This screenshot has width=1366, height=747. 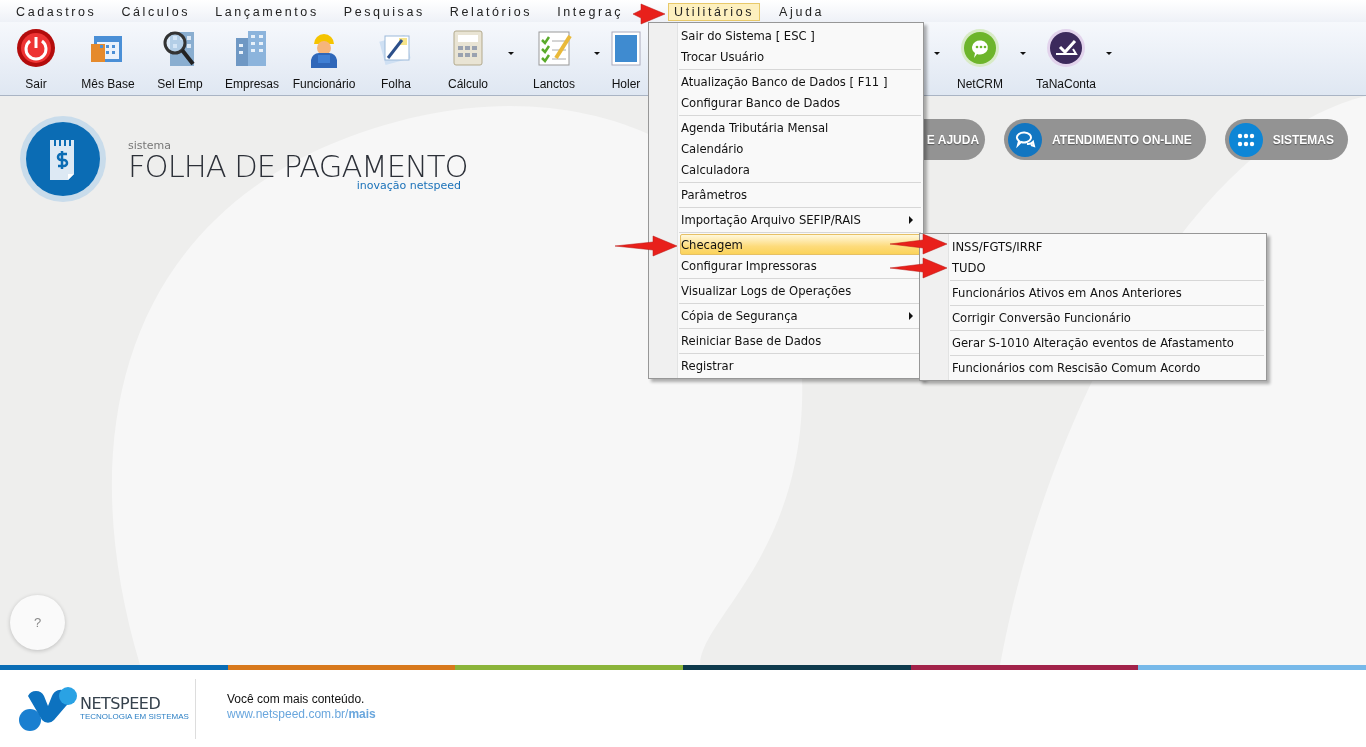 I want to click on footer-headline: Você com mais conteúdo., so click(x=296, y=699).